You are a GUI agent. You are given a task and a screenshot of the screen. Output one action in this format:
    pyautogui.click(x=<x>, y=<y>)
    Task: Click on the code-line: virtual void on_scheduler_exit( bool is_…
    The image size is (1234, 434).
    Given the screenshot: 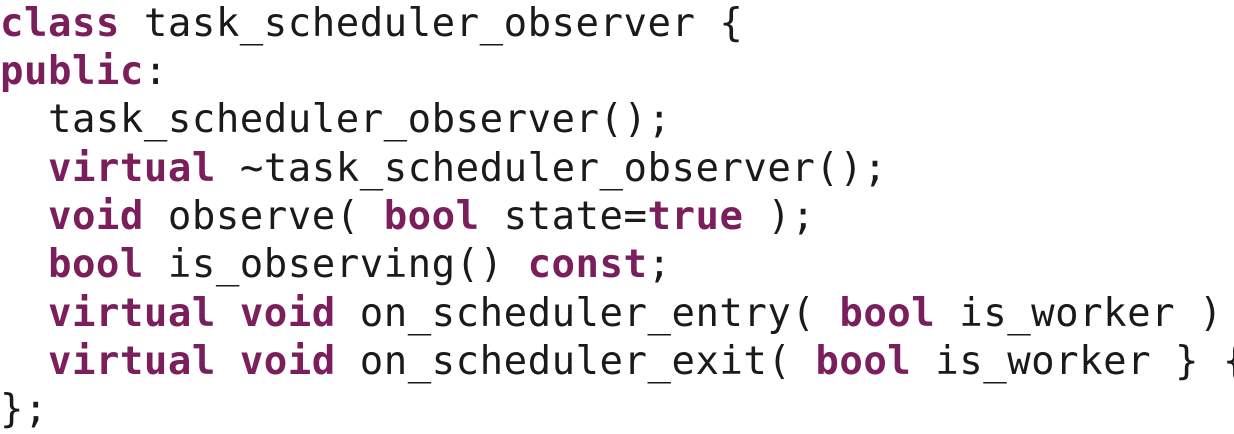 What is the action you would take?
    pyautogui.click(x=617, y=362)
    